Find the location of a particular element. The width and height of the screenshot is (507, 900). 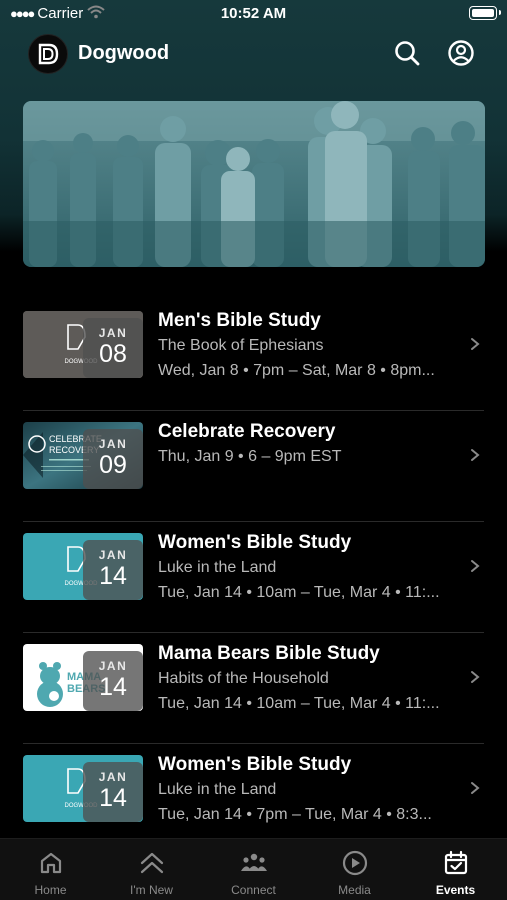

tab-media: Media is located at coordinates (354, 869).